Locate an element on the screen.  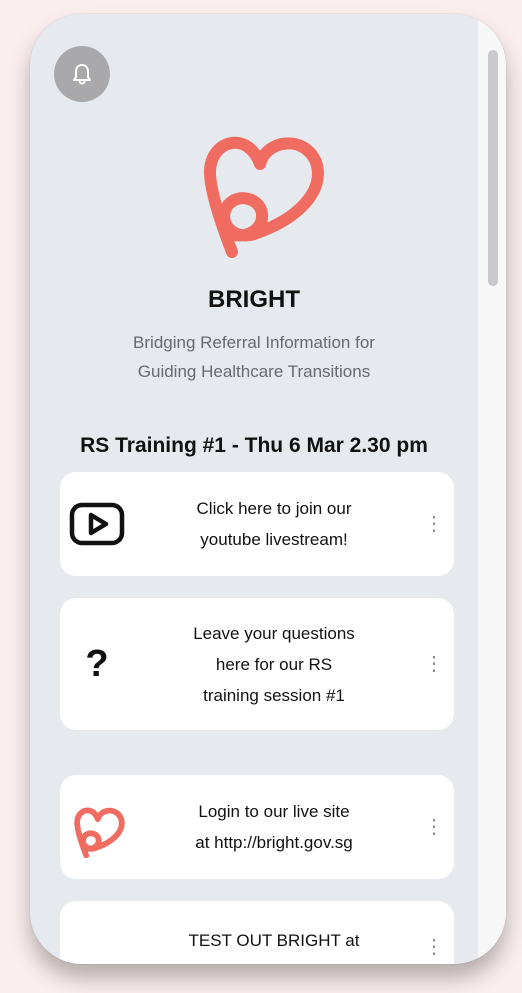
card-text-line: Click here to join our is located at coordinates (274, 508).